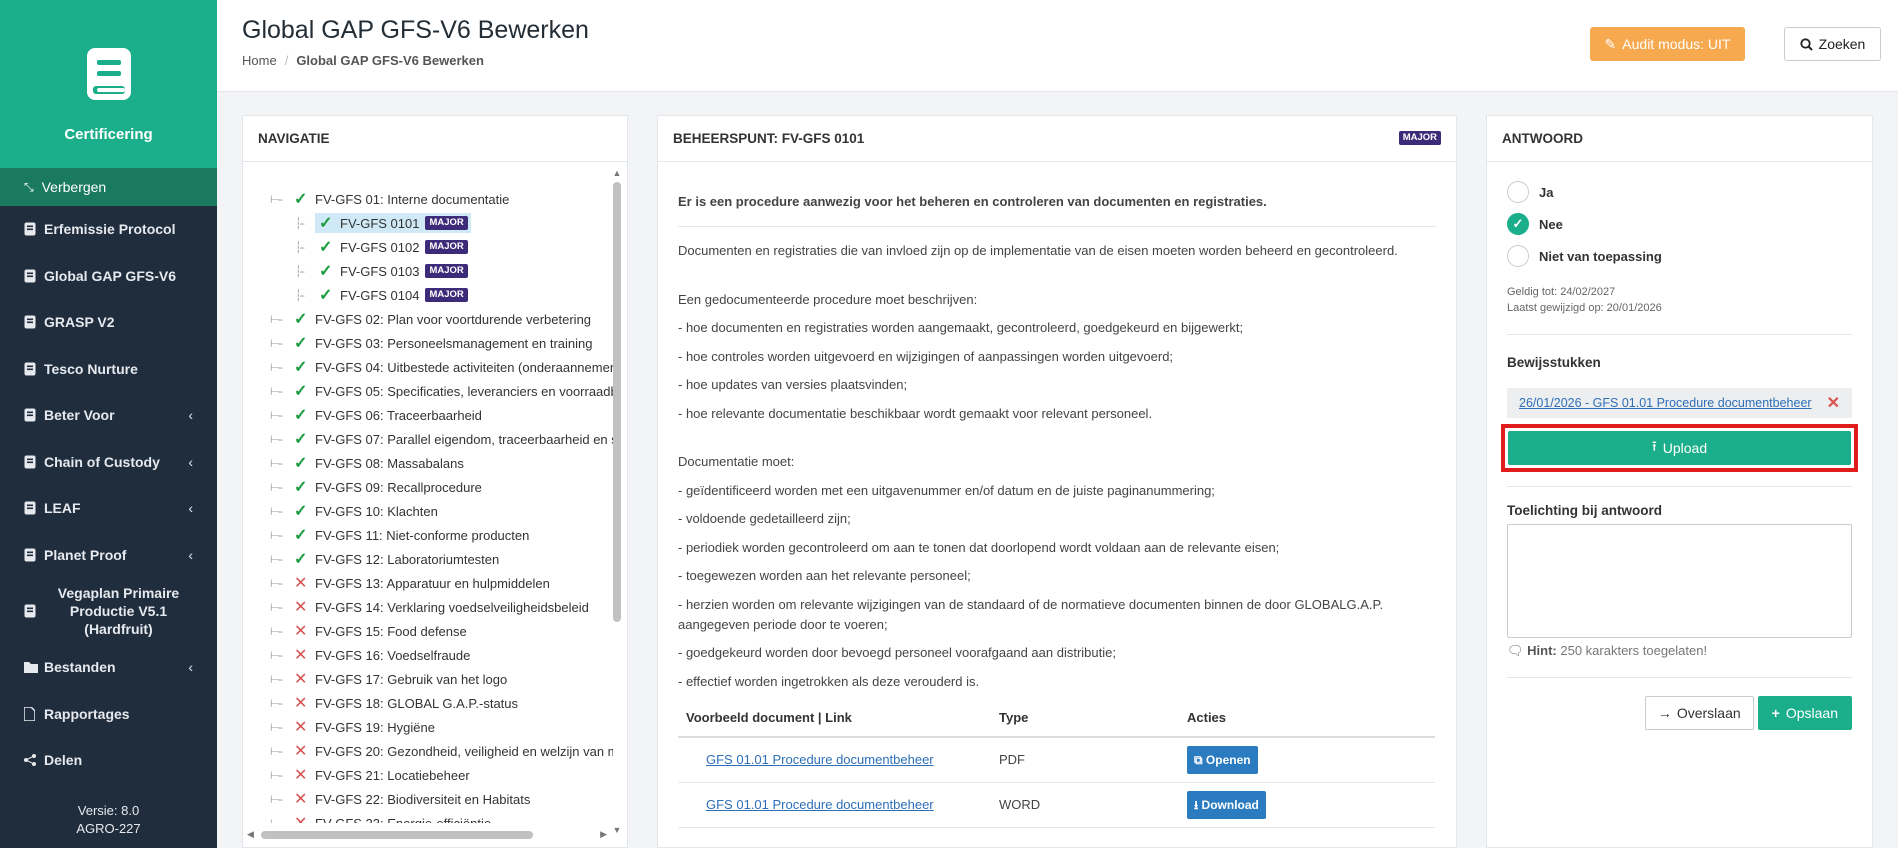 Image resolution: width=1898 pixels, height=848 pixels. Describe the element at coordinates (603, 834) in the screenshot. I see `scroll-right-icon: ▶` at that location.